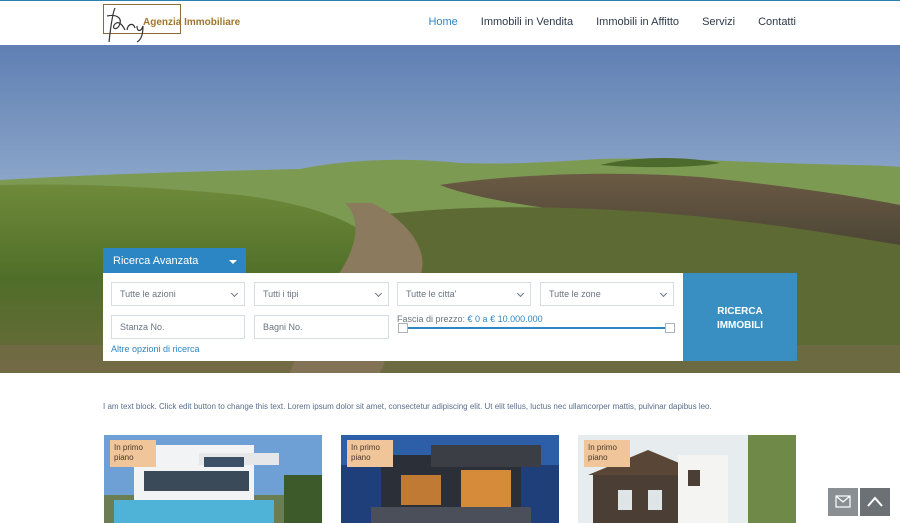  What do you see at coordinates (283, 327) in the screenshot?
I see `baths-placeholder: Bagni No.` at bounding box center [283, 327].